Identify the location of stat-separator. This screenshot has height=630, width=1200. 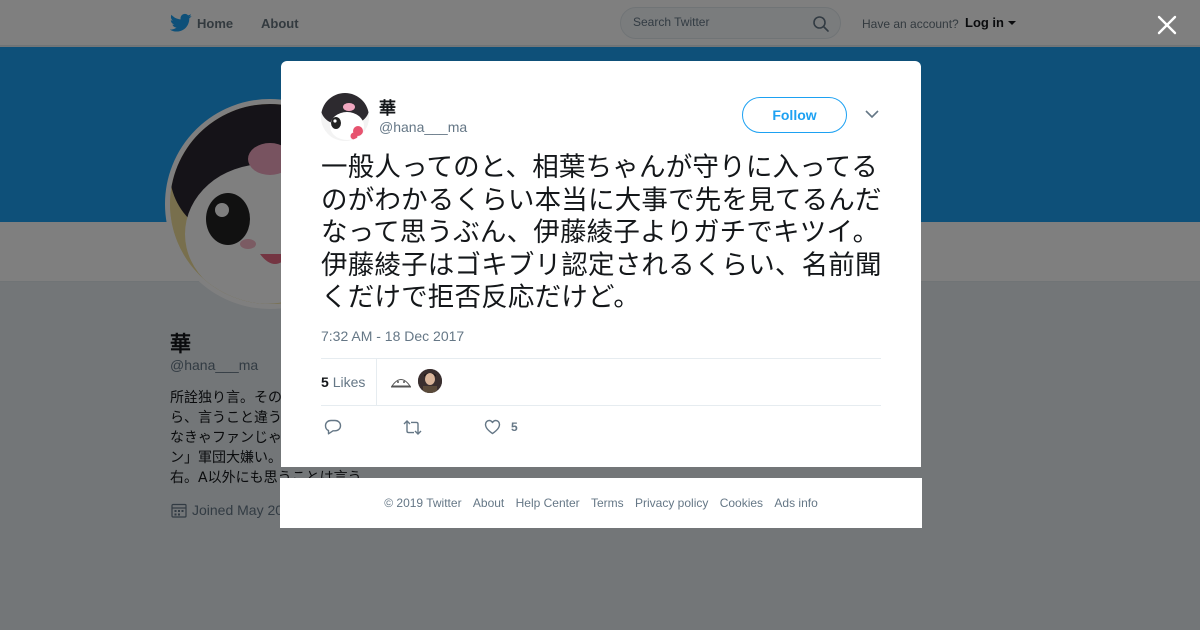
(376, 381).